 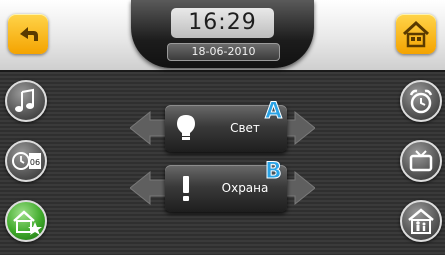 I want to click on tv-button, so click(x=421, y=161).